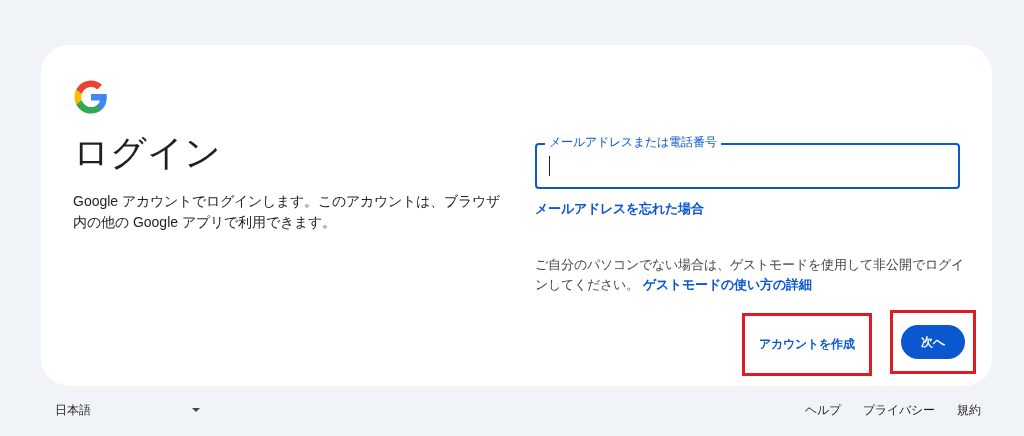  What do you see at coordinates (73, 410) in the screenshot?
I see `language-label: 日本語` at bounding box center [73, 410].